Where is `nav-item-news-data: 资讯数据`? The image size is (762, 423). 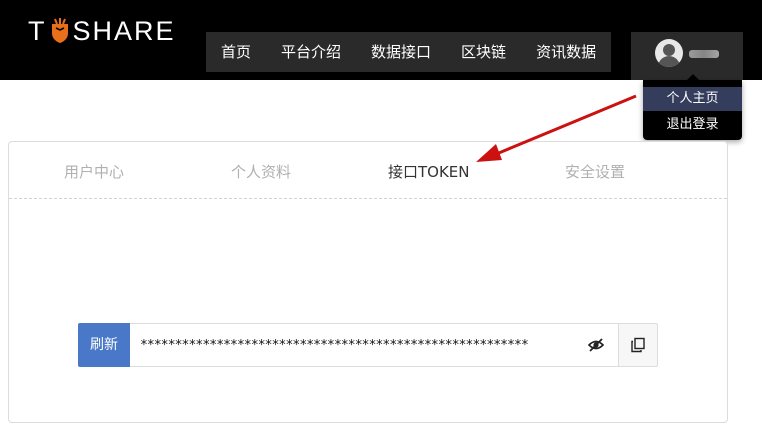
nav-item-news-data: 资讯数据 is located at coordinates (566, 52).